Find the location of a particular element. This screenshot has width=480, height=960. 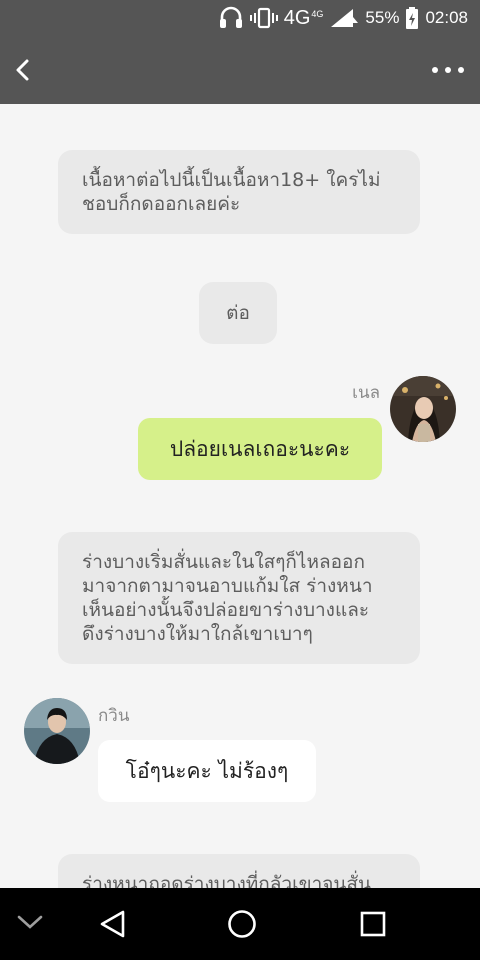

message-bubble-received: โอ๋ๆนะคะ ไม่ร้องๆ is located at coordinates (207, 771).